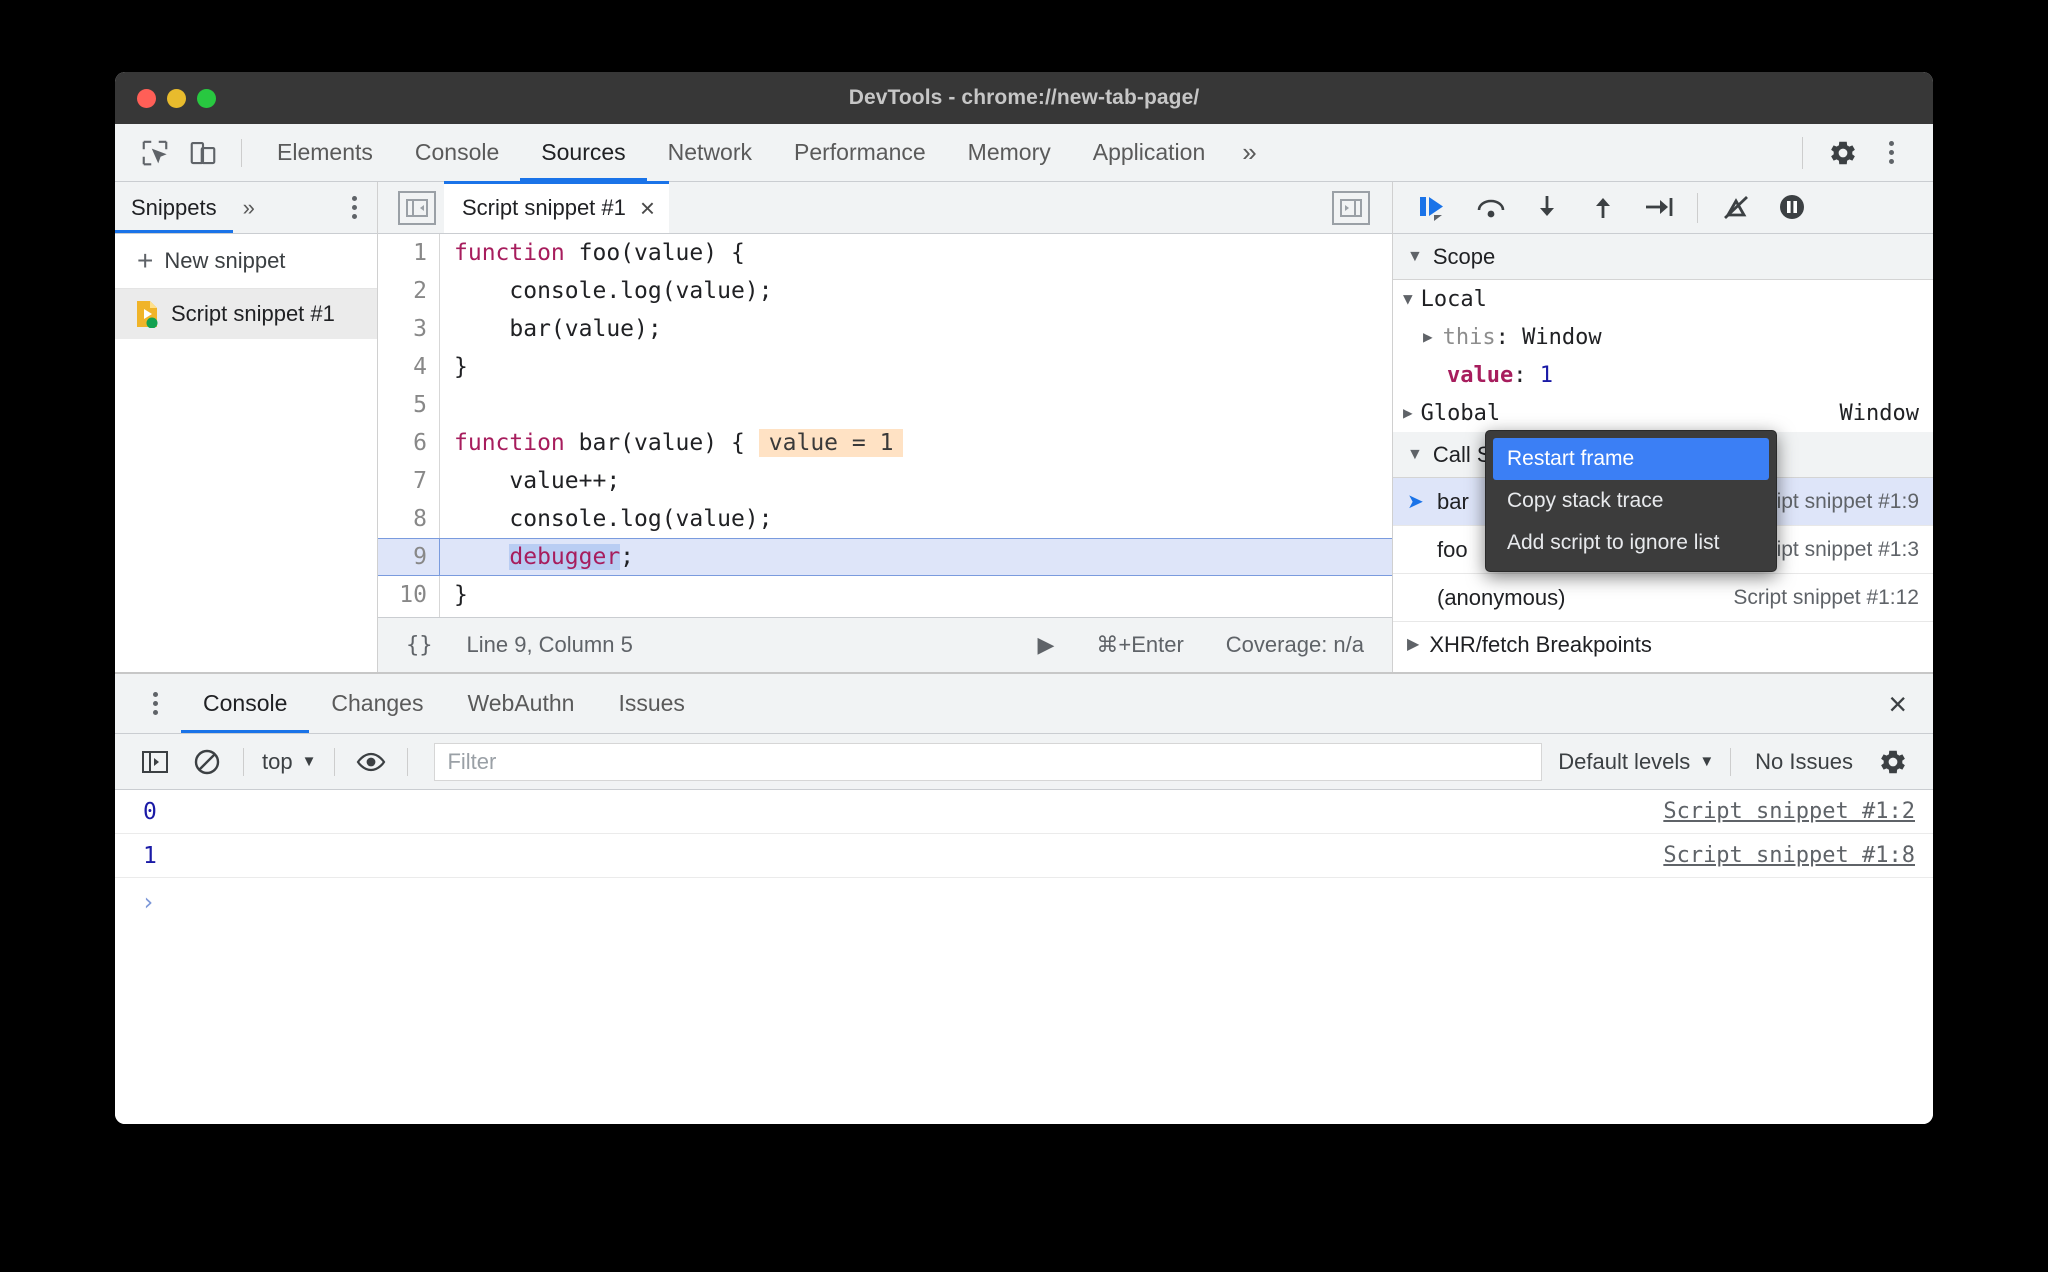 Image resolution: width=2048 pixels, height=1272 pixels. I want to click on code-line: 6 function bar(value) {value = 1, so click(885, 443).